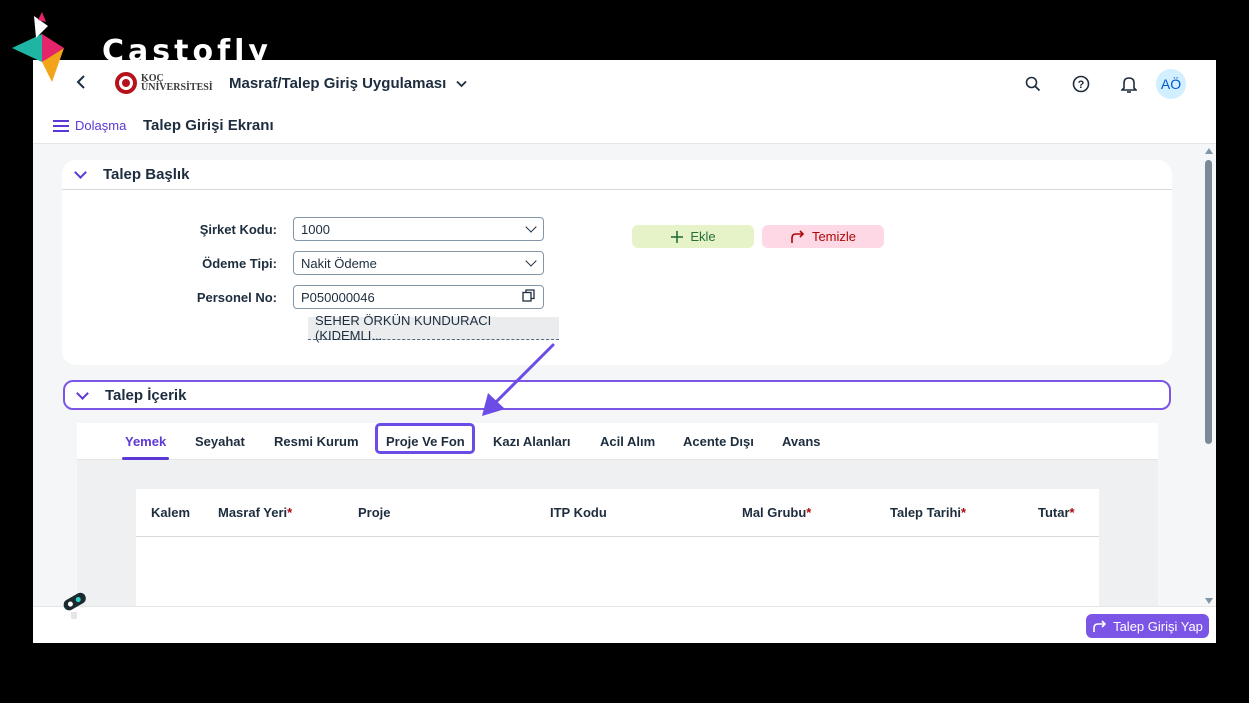  Describe the element at coordinates (38, 47) in the screenshot. I see `castofly-logo-icon` at that location.